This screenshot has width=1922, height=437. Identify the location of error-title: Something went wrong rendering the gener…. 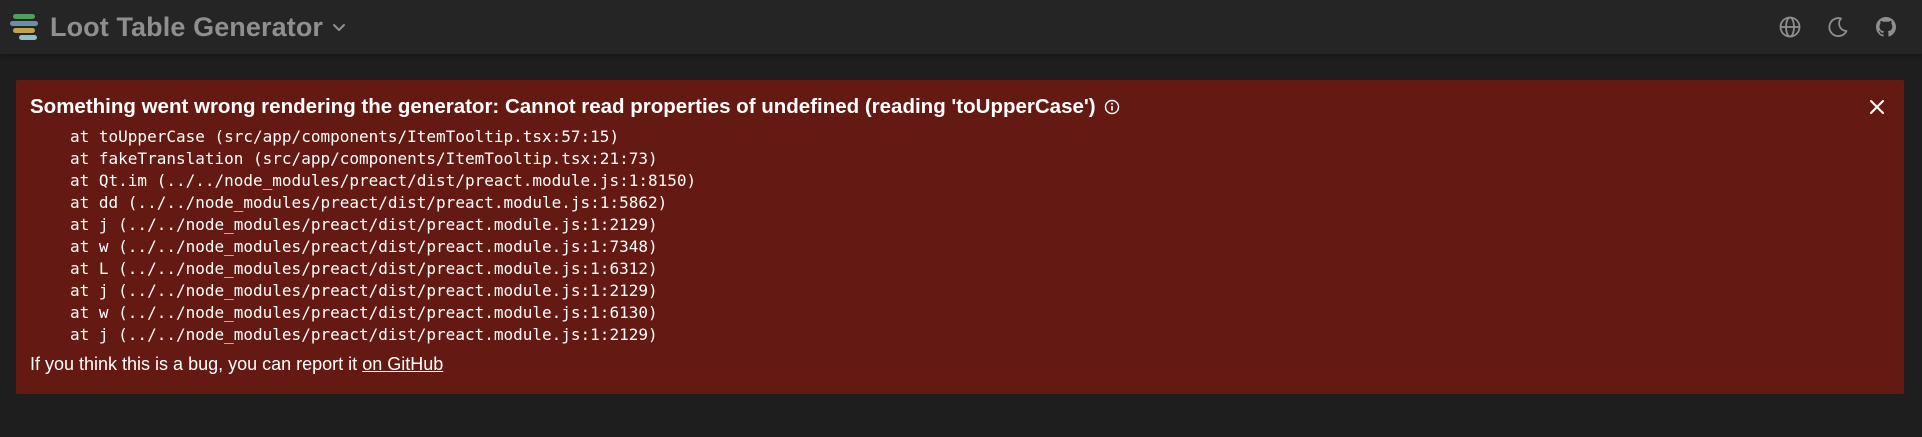
(563, 106).